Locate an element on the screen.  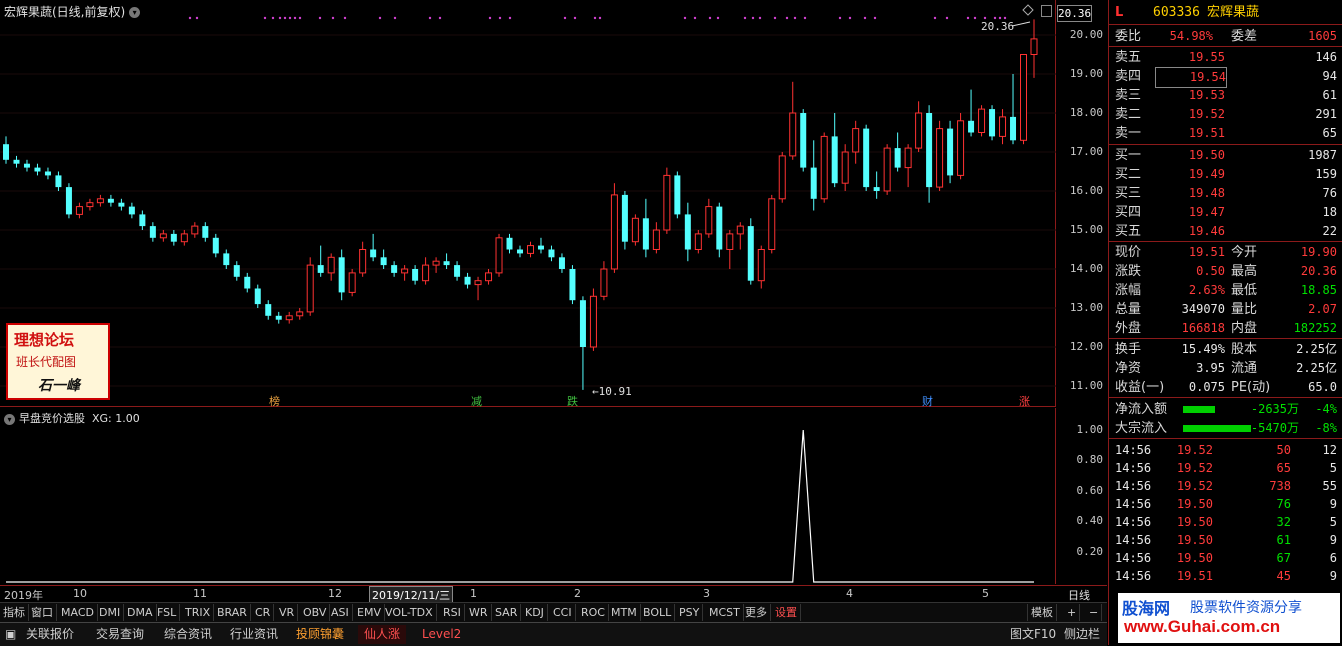
toolbar-item-boll: BOLL is located at coordinates (658, 612).